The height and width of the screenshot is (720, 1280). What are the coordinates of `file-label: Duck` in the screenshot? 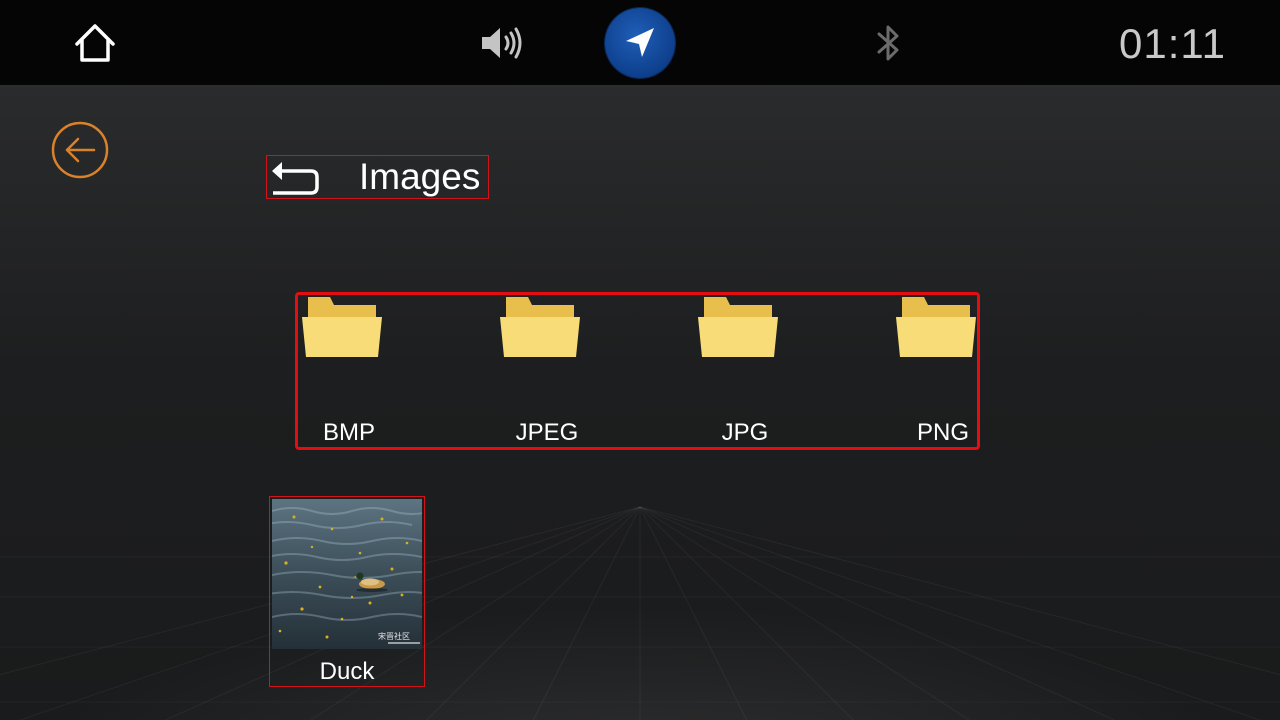 It's located at (347, 671).